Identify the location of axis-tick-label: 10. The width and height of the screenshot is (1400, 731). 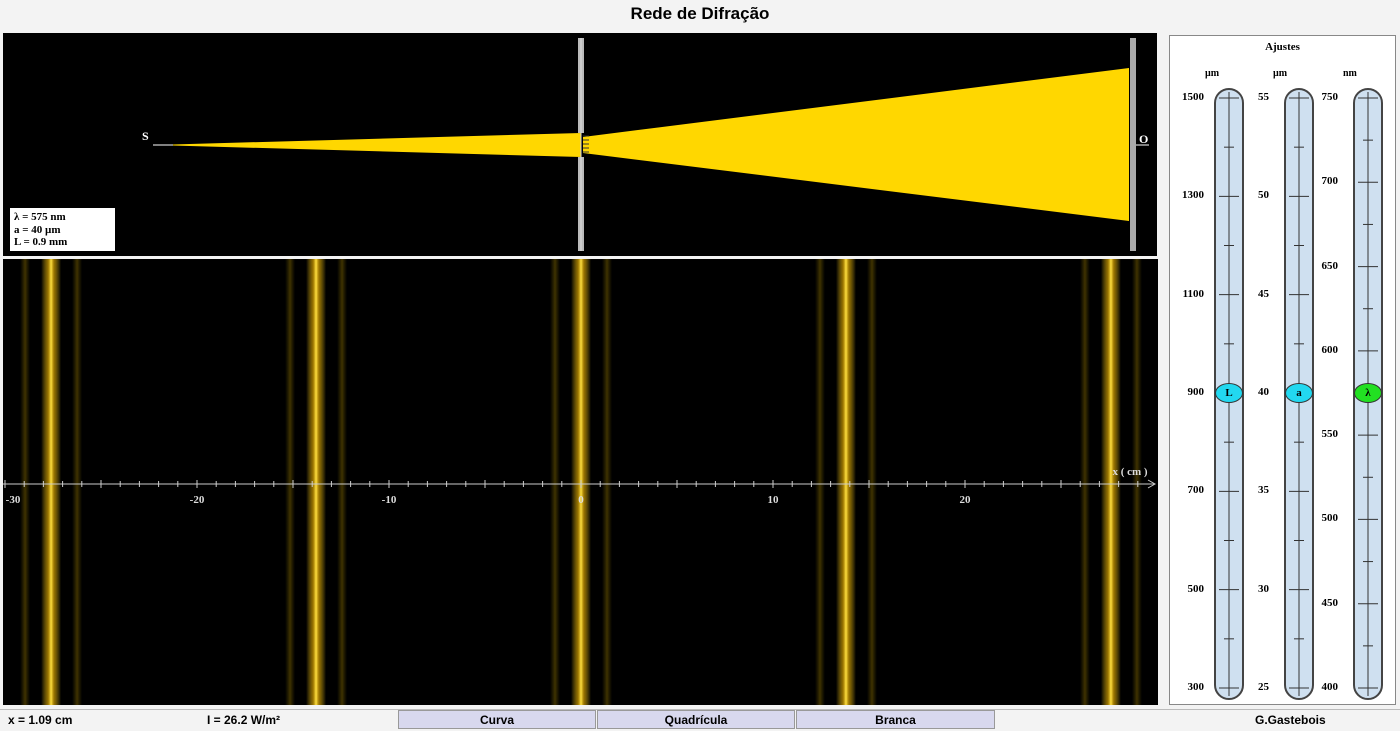
(774, 500).